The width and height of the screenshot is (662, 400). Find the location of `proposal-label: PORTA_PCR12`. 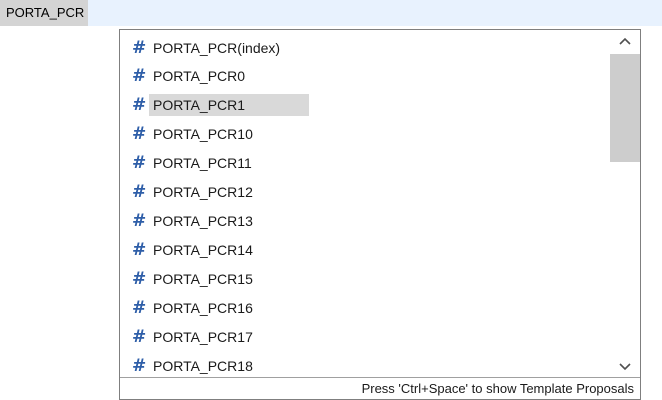

proposal-label: PORTA_PCR12 is located at coordinates (203, 192).